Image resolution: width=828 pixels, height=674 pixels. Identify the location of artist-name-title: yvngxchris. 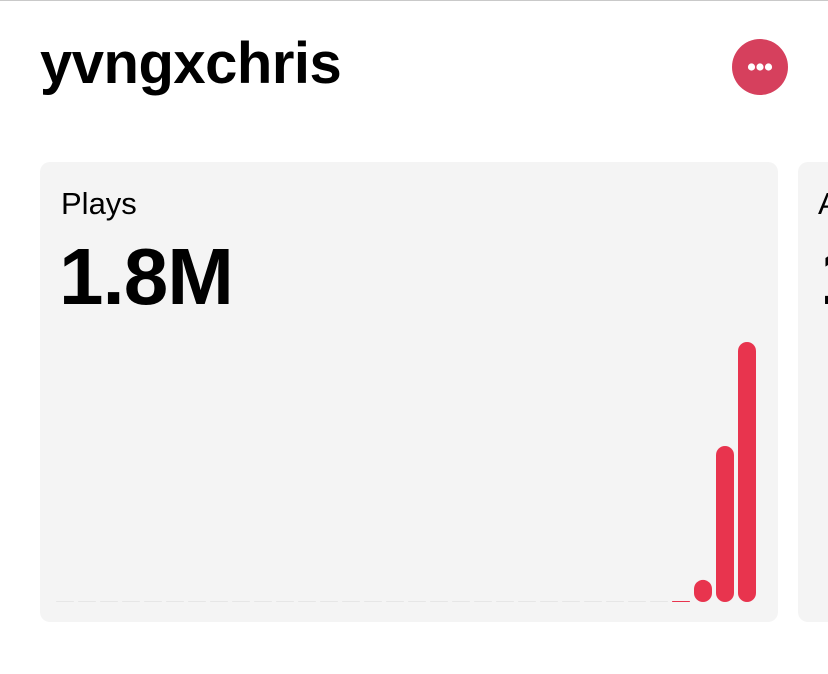
(191, 63).